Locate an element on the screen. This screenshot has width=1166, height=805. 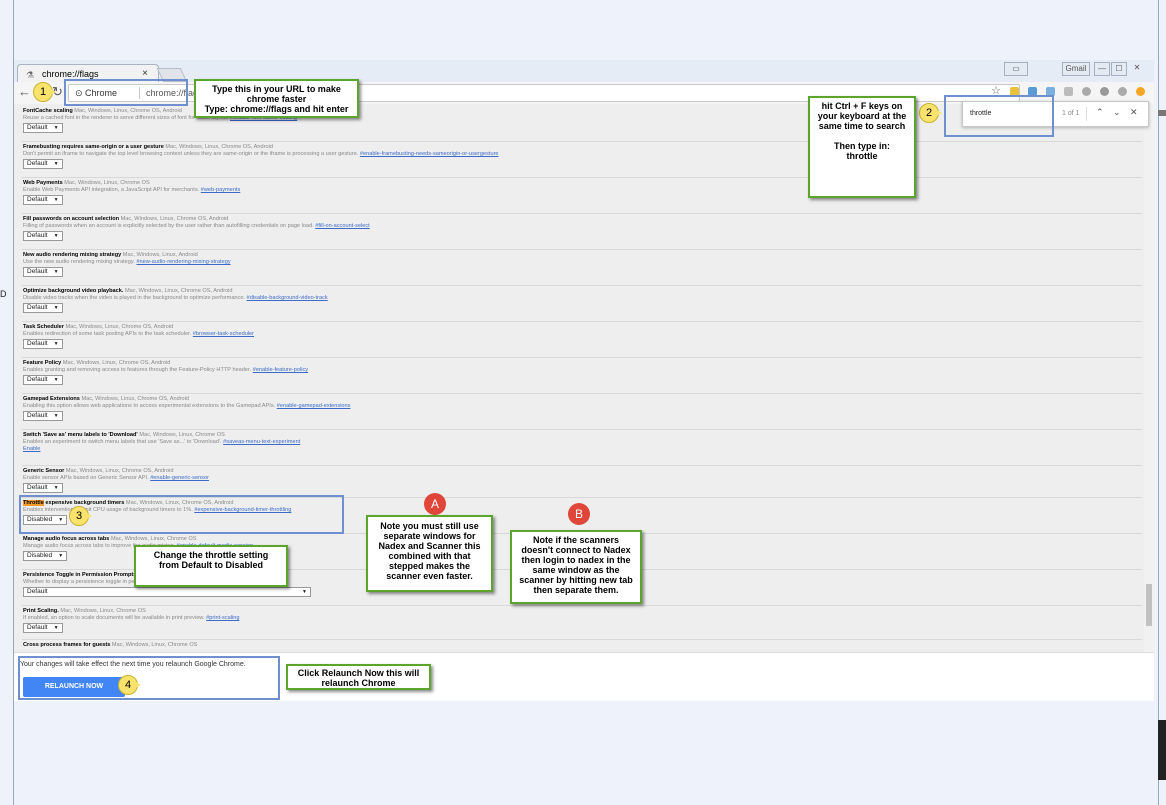
flag-select: Disabled ▼ is located at coordinates (45, 556).